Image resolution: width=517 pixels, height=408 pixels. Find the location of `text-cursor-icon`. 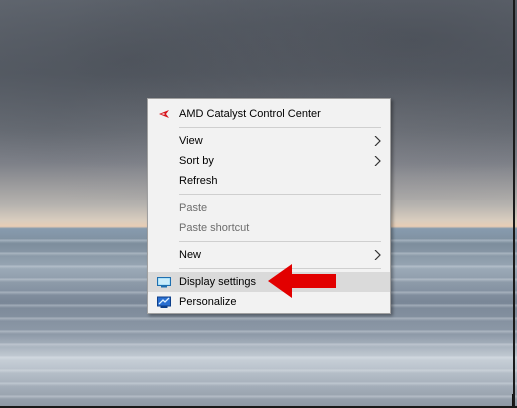

text-cursor-icon is located at coordinates (512, 400).